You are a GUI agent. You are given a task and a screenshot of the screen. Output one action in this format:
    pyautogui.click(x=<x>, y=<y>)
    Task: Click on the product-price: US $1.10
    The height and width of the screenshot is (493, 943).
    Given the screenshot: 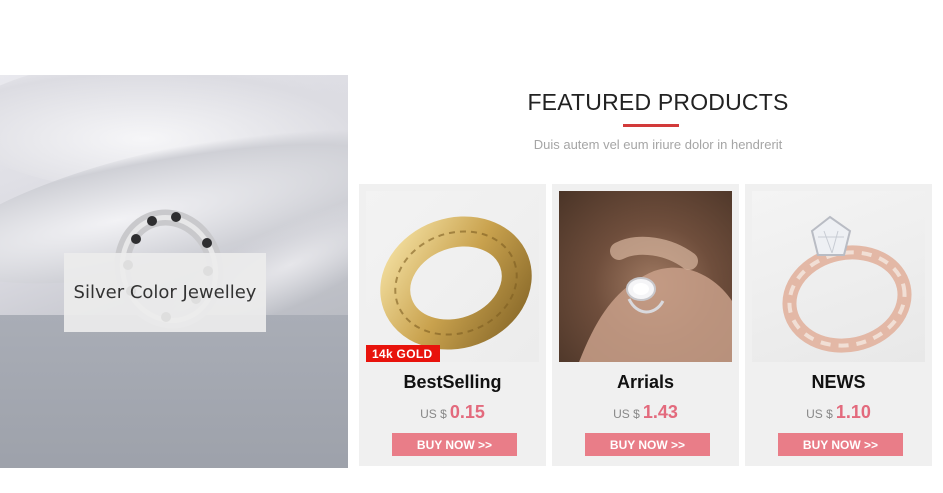 What is the action you would take?
    pyautogui.click(x=838, y=412)
    